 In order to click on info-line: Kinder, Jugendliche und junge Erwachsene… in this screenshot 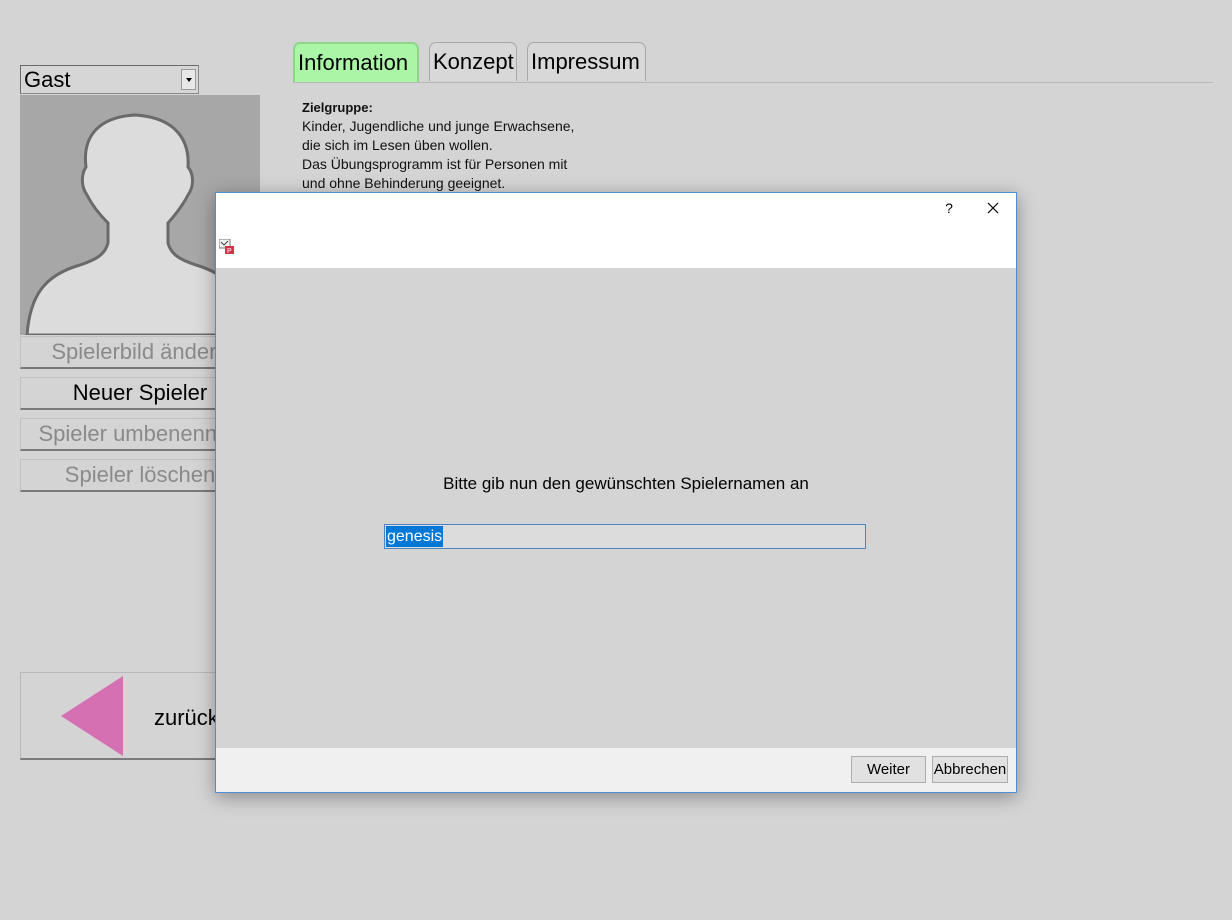, I will do `click(438, 126)`.